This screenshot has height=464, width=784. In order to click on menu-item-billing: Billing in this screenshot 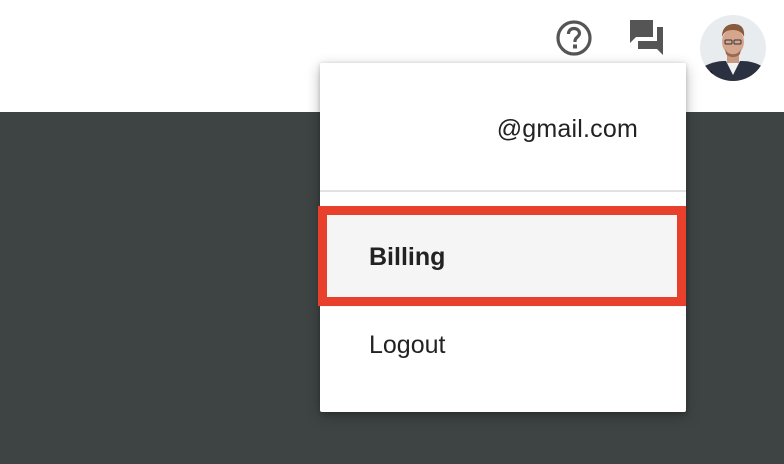, I will do `click(503, 257)`.